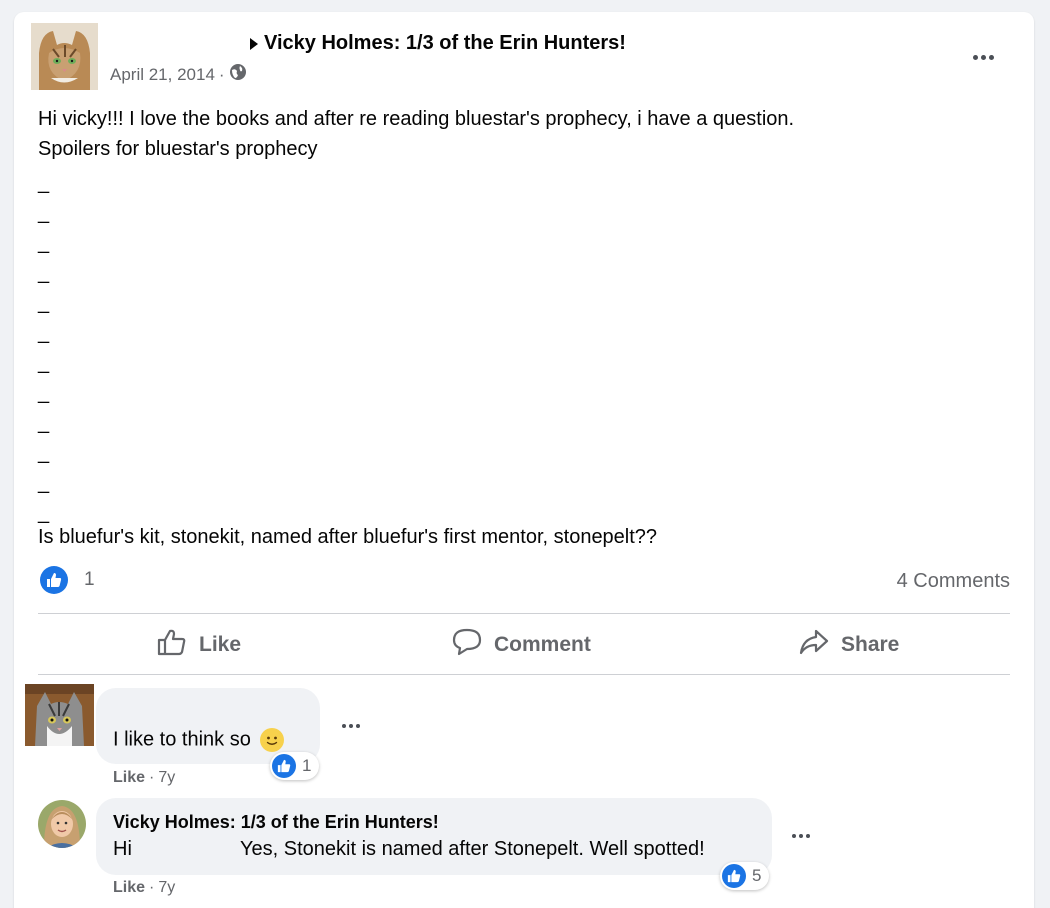 This screenshot has height=908, width=1050. I want to click on share-arrow-icon, so click(814, 645).